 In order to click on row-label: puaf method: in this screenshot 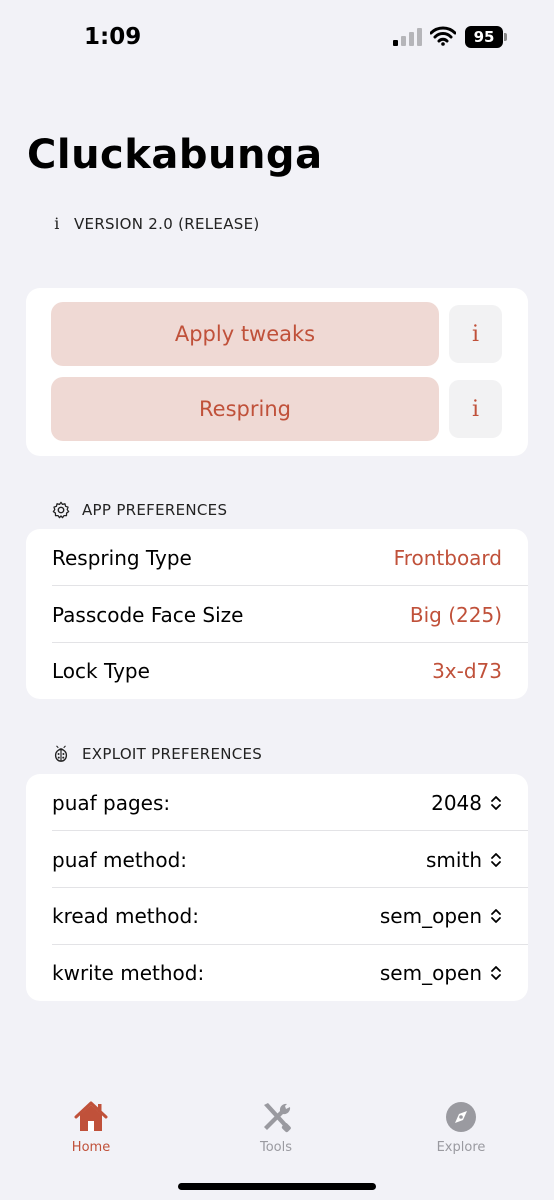, I will do `click(119, 859)`.